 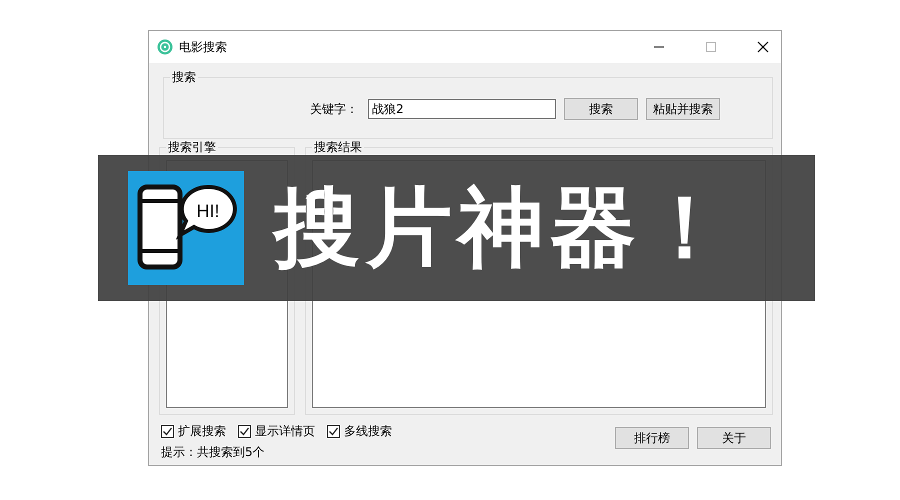 What do you see at coordinates (202, 431) in the screenshot?
I see `option-label: 扩展搜索` at bounding box center [202, 431].